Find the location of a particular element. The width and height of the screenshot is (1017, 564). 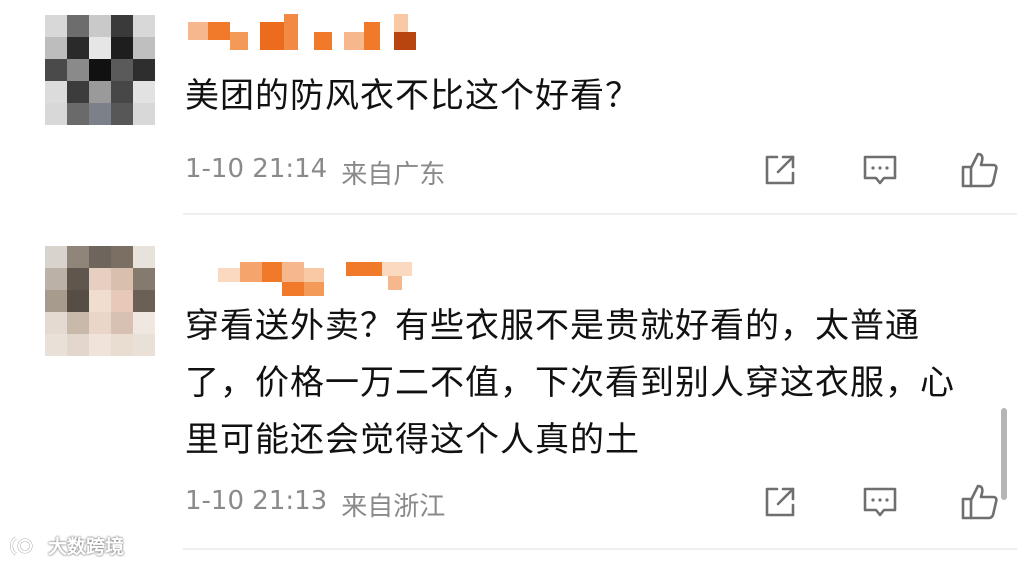

comment-text: 美团的防风衣不比这个好看？ is located at coordinates (412, 96).